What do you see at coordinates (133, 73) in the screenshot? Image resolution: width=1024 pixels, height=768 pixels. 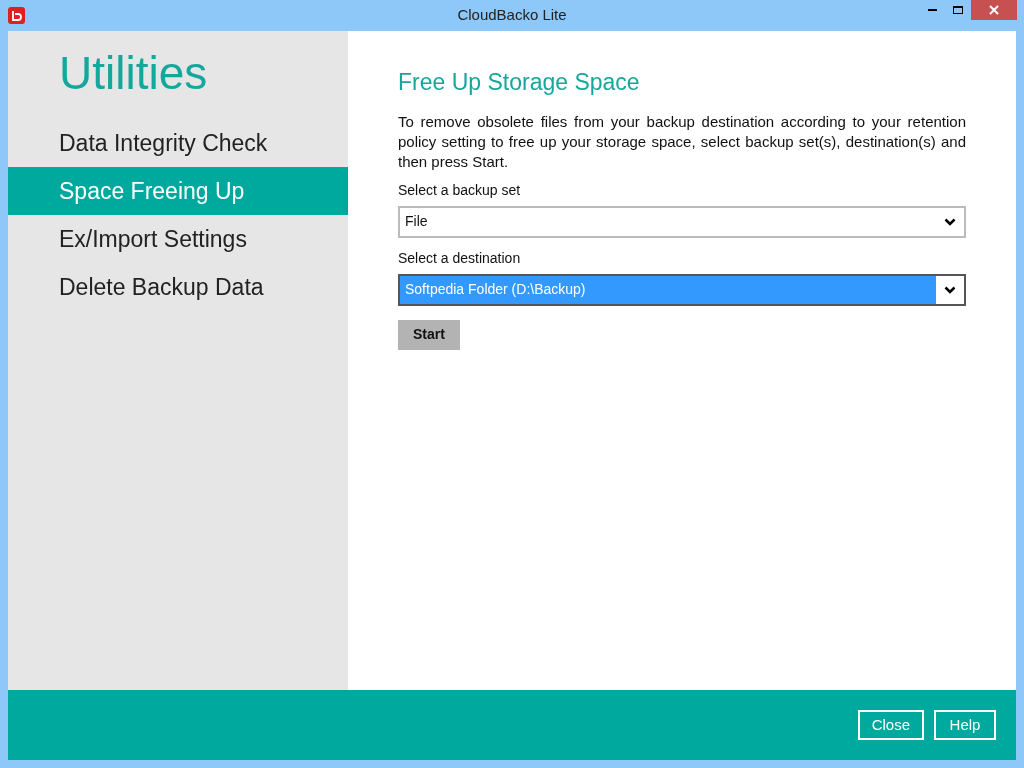 I see `sidebar-title: Utilities` at bounding box center [133, 73].